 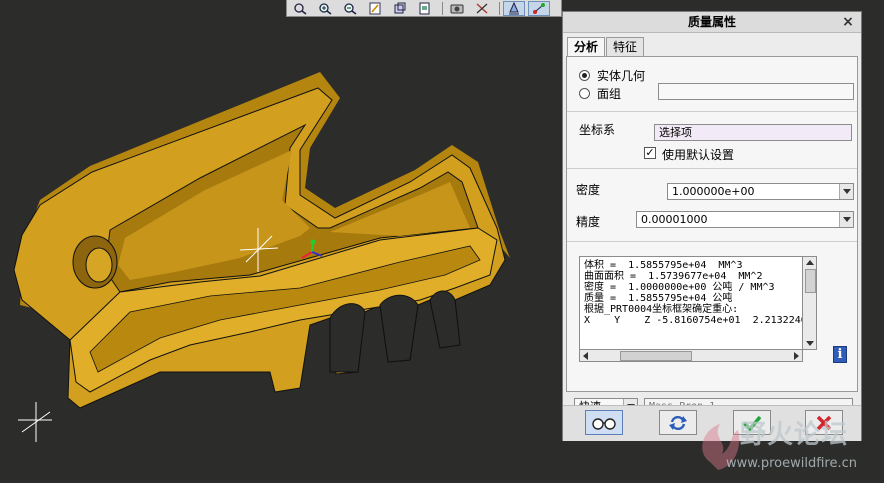 What do you see at coordinates (585, 356) in the screenshot?
I see `scroll-left-icon` at bounding box center [585, 356].